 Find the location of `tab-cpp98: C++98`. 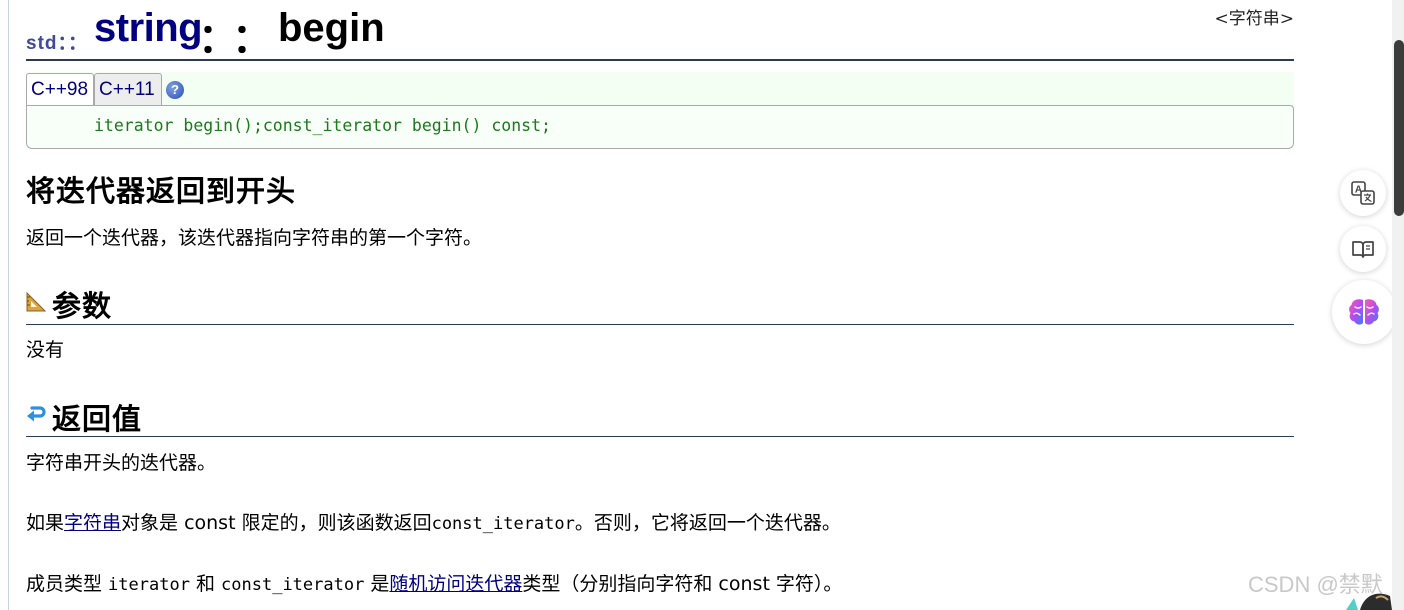

tab-cpp98: C++98 is located at coordinates (60, 89).